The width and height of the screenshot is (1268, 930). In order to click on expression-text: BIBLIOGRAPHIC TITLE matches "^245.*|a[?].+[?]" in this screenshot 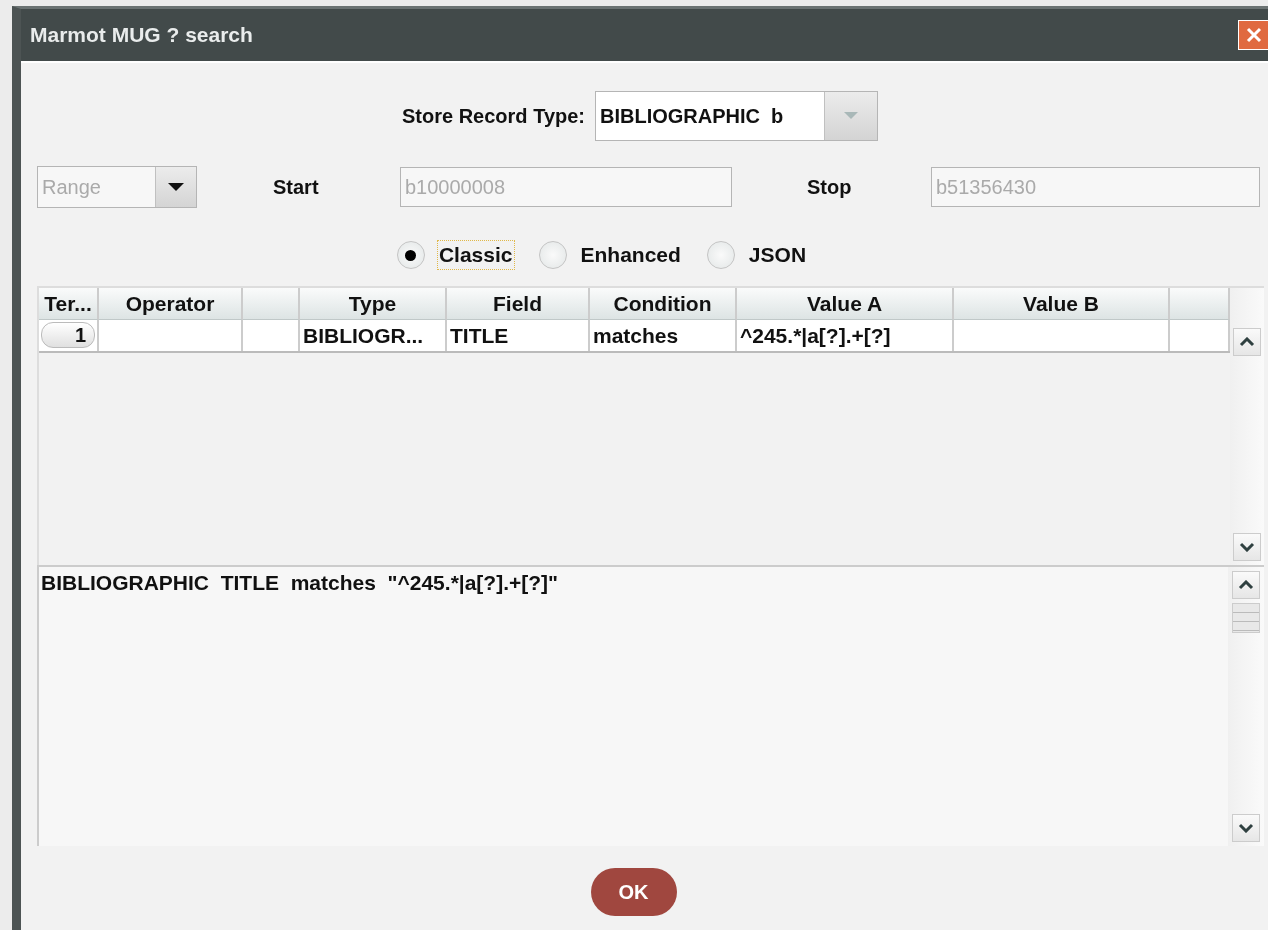, I will do `click(300, 582)`.